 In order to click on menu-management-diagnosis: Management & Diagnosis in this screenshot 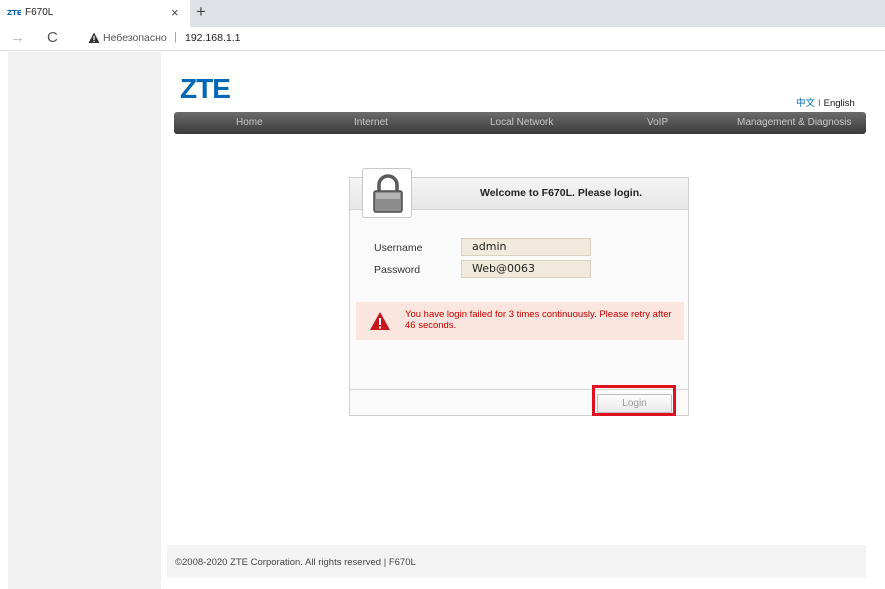, I will do `click(794, 122)`.